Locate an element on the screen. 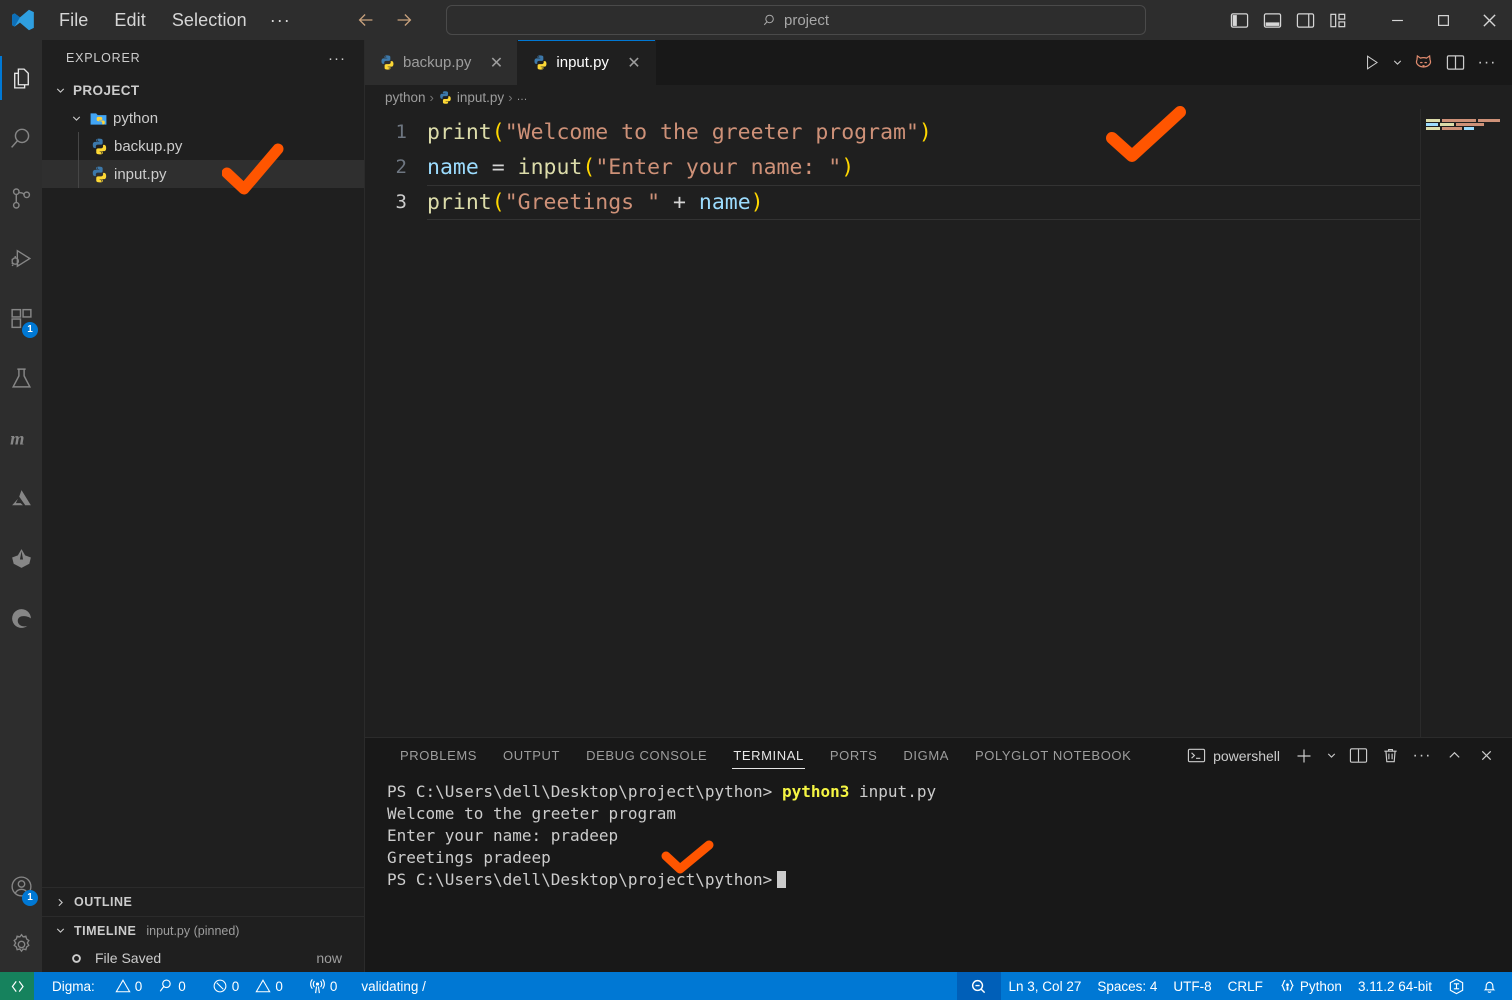  remote-window-button is located at coordinates (17, 986).